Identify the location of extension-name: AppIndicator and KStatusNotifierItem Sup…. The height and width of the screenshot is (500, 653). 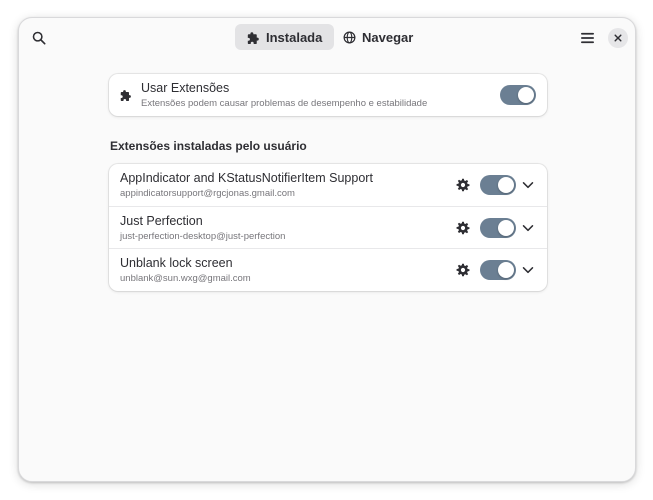
(246, 178).